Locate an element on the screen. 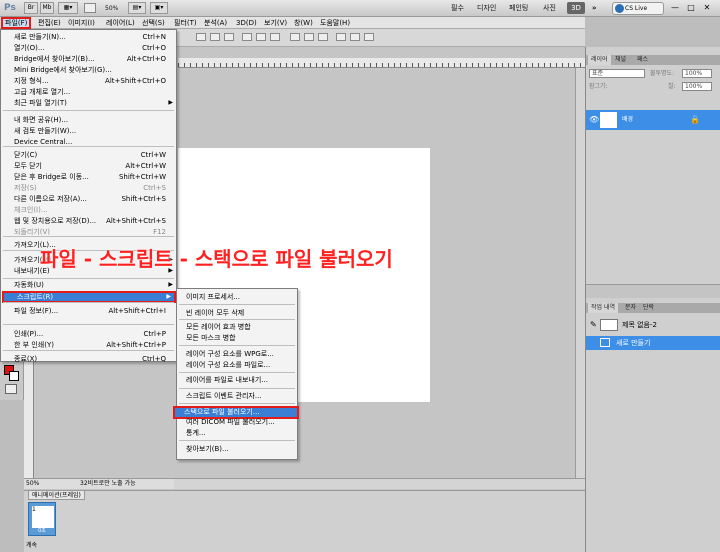 This screenshot has width=720, height=552. status-zoom: 50% is located at coordinates (32, 484).